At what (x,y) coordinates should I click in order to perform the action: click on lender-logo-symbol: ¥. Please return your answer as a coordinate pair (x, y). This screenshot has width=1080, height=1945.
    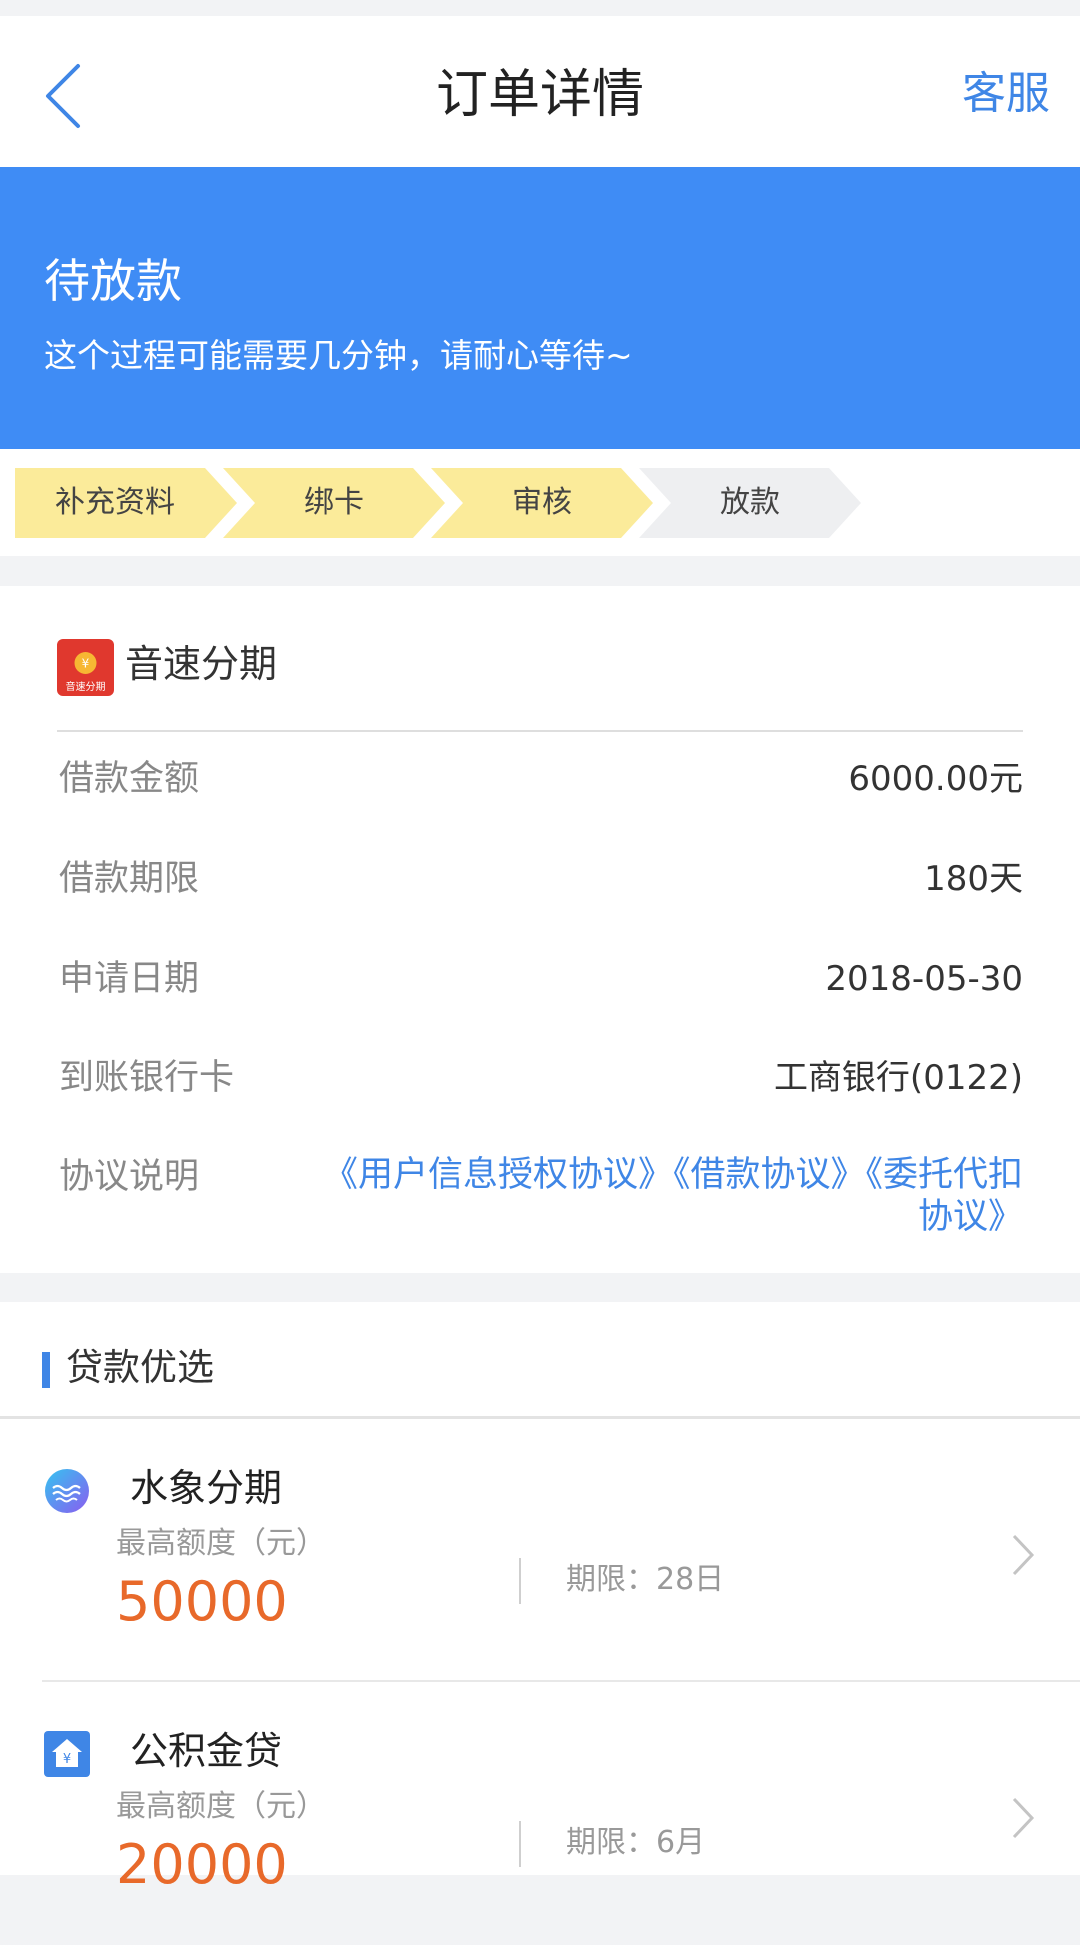
    Looking at the image, I should click on (86, 664).